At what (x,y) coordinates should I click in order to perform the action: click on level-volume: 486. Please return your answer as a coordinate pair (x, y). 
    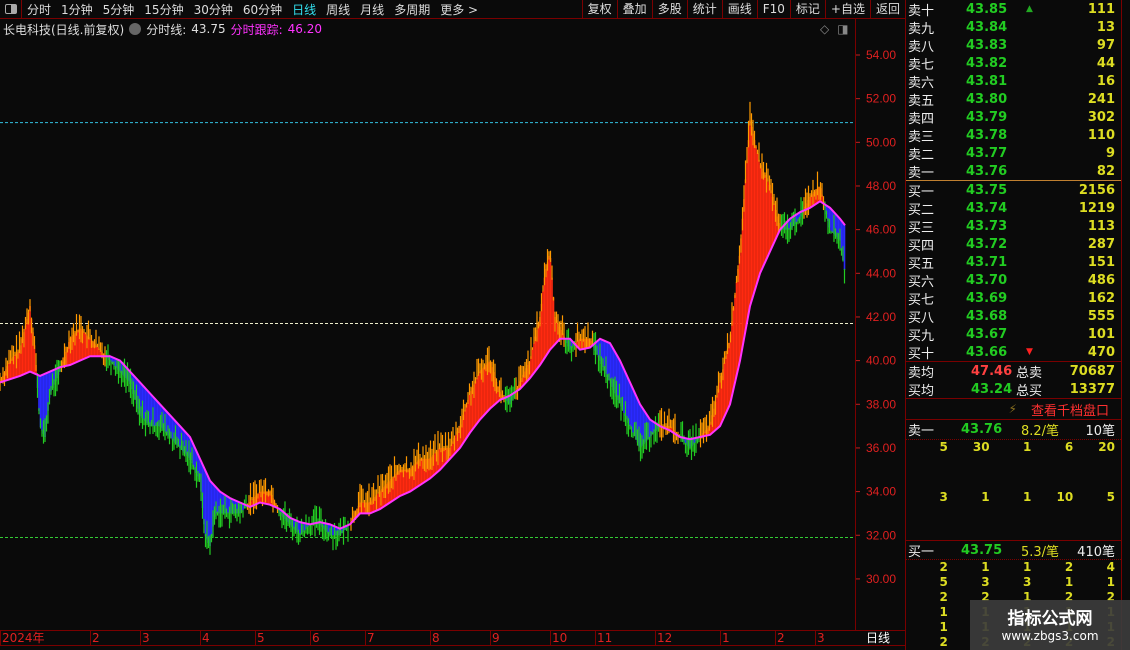
    Looking at the image, I should click on (1101, 280).